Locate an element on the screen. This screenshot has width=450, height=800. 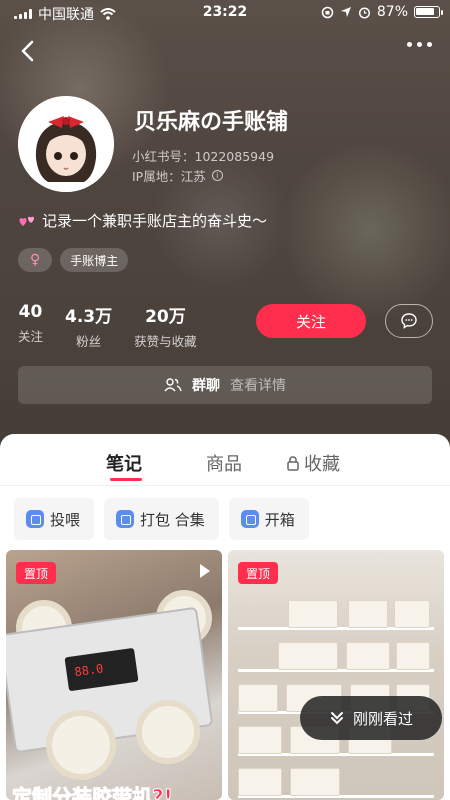
active-tab-indicator is located at coordinates (126, 479).